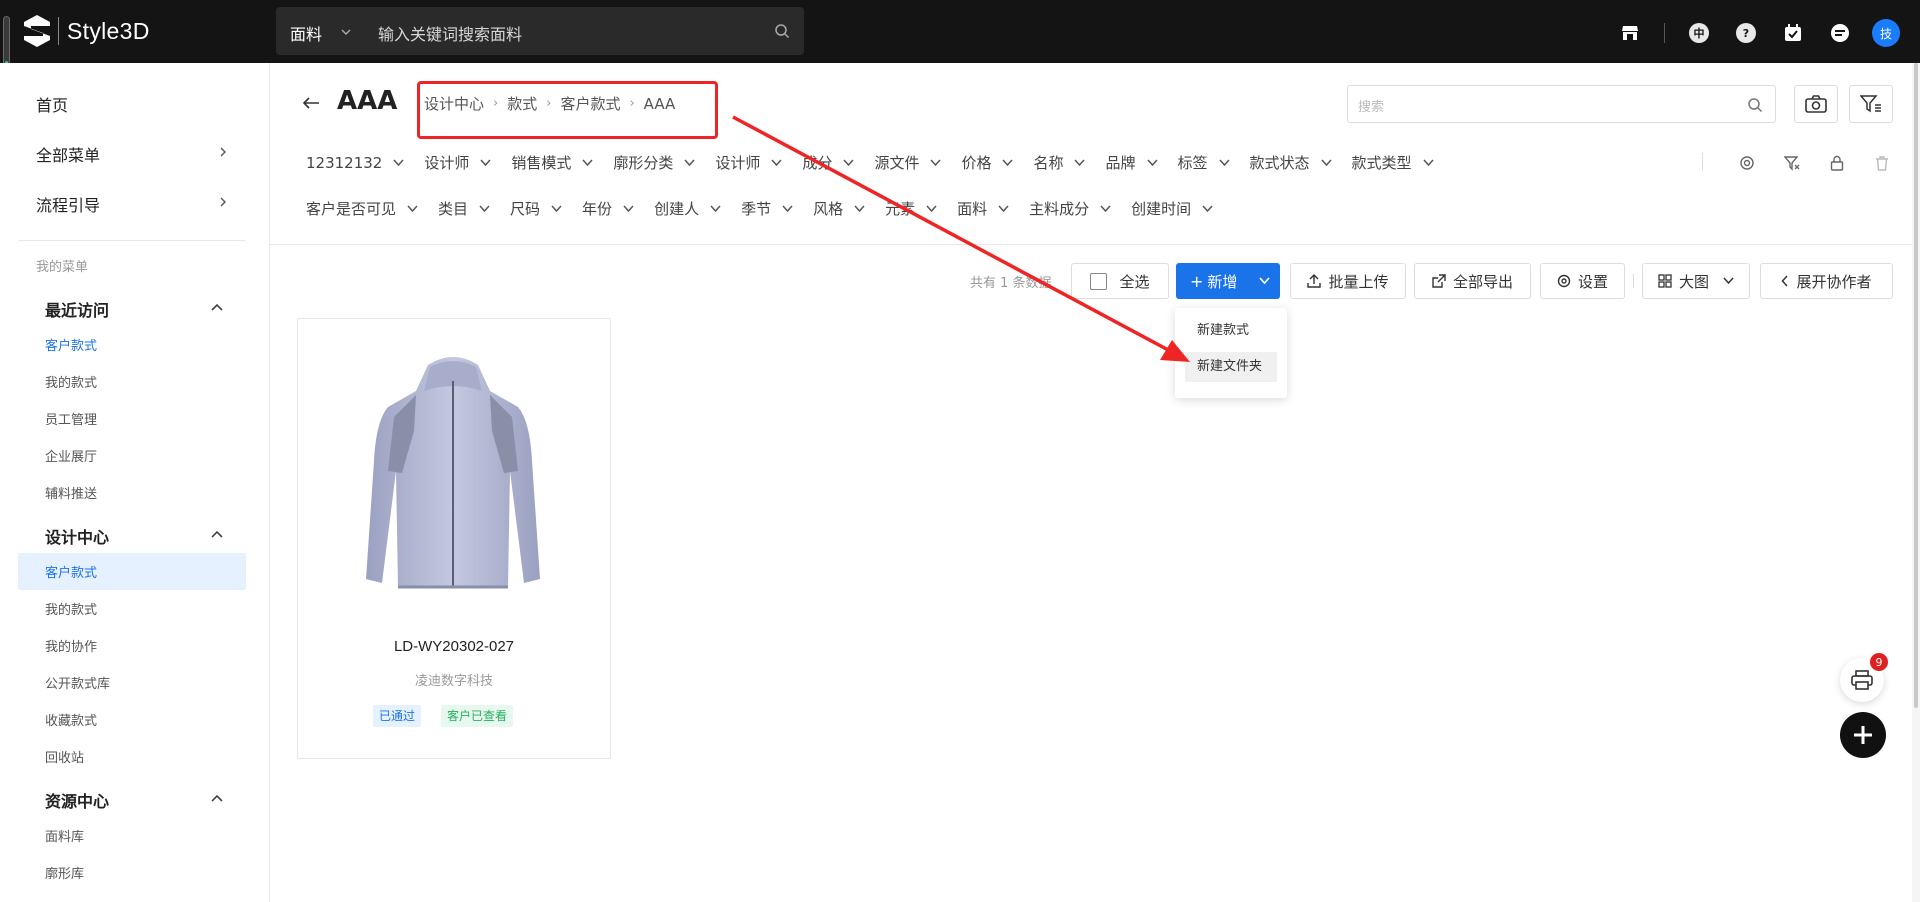 The image size is (1920, 902). What do you see at coordinates (453, 473) in the screenshot?
I see `jacket-image` at bounding box center [453, 473].